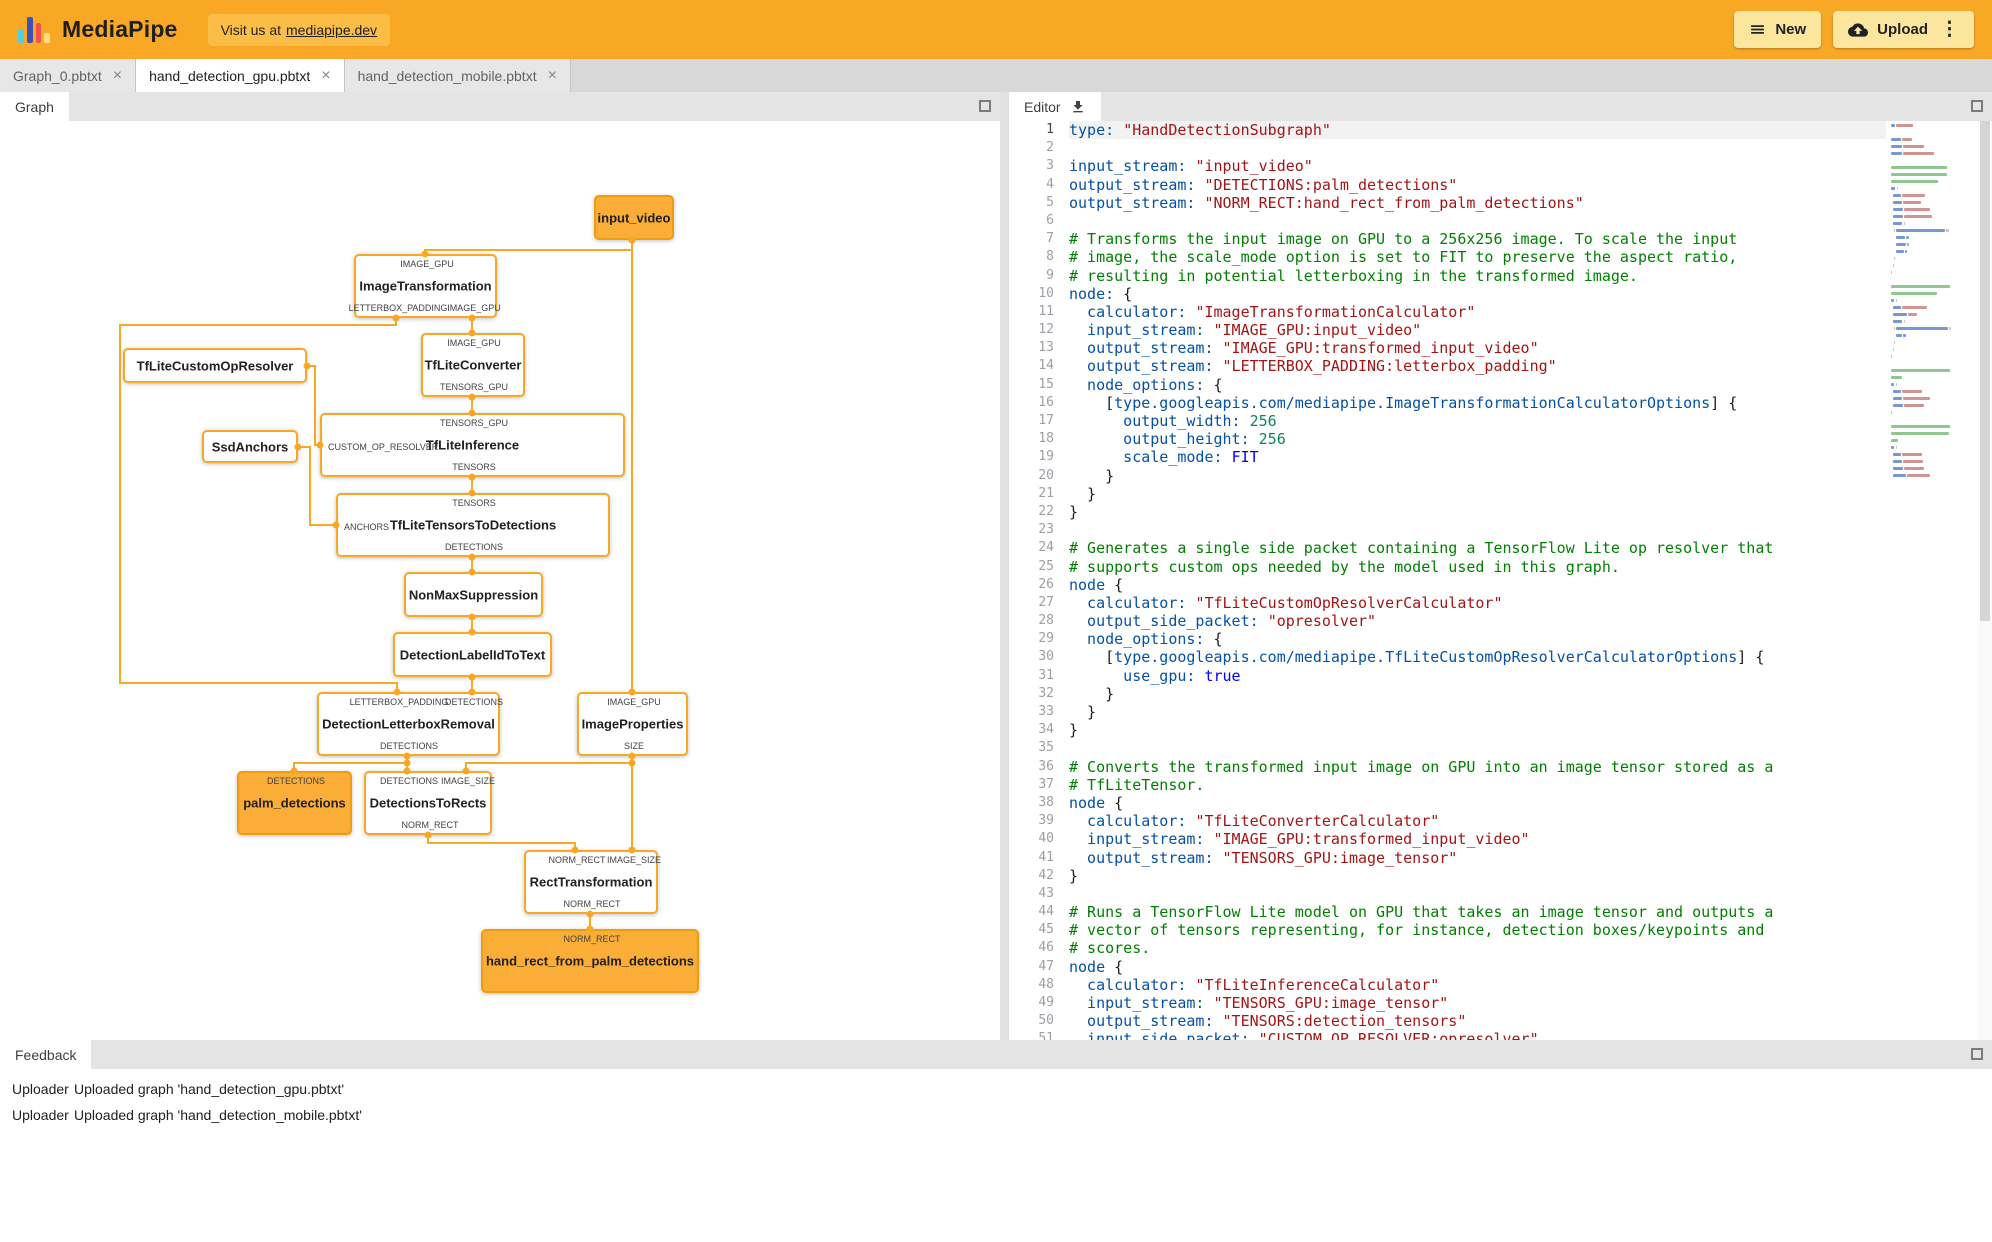 The image size is (1992, 1242). Describe the element at coordinates (1985, 371) in the screenshot. I see `scrollbar-thumb` at that location.